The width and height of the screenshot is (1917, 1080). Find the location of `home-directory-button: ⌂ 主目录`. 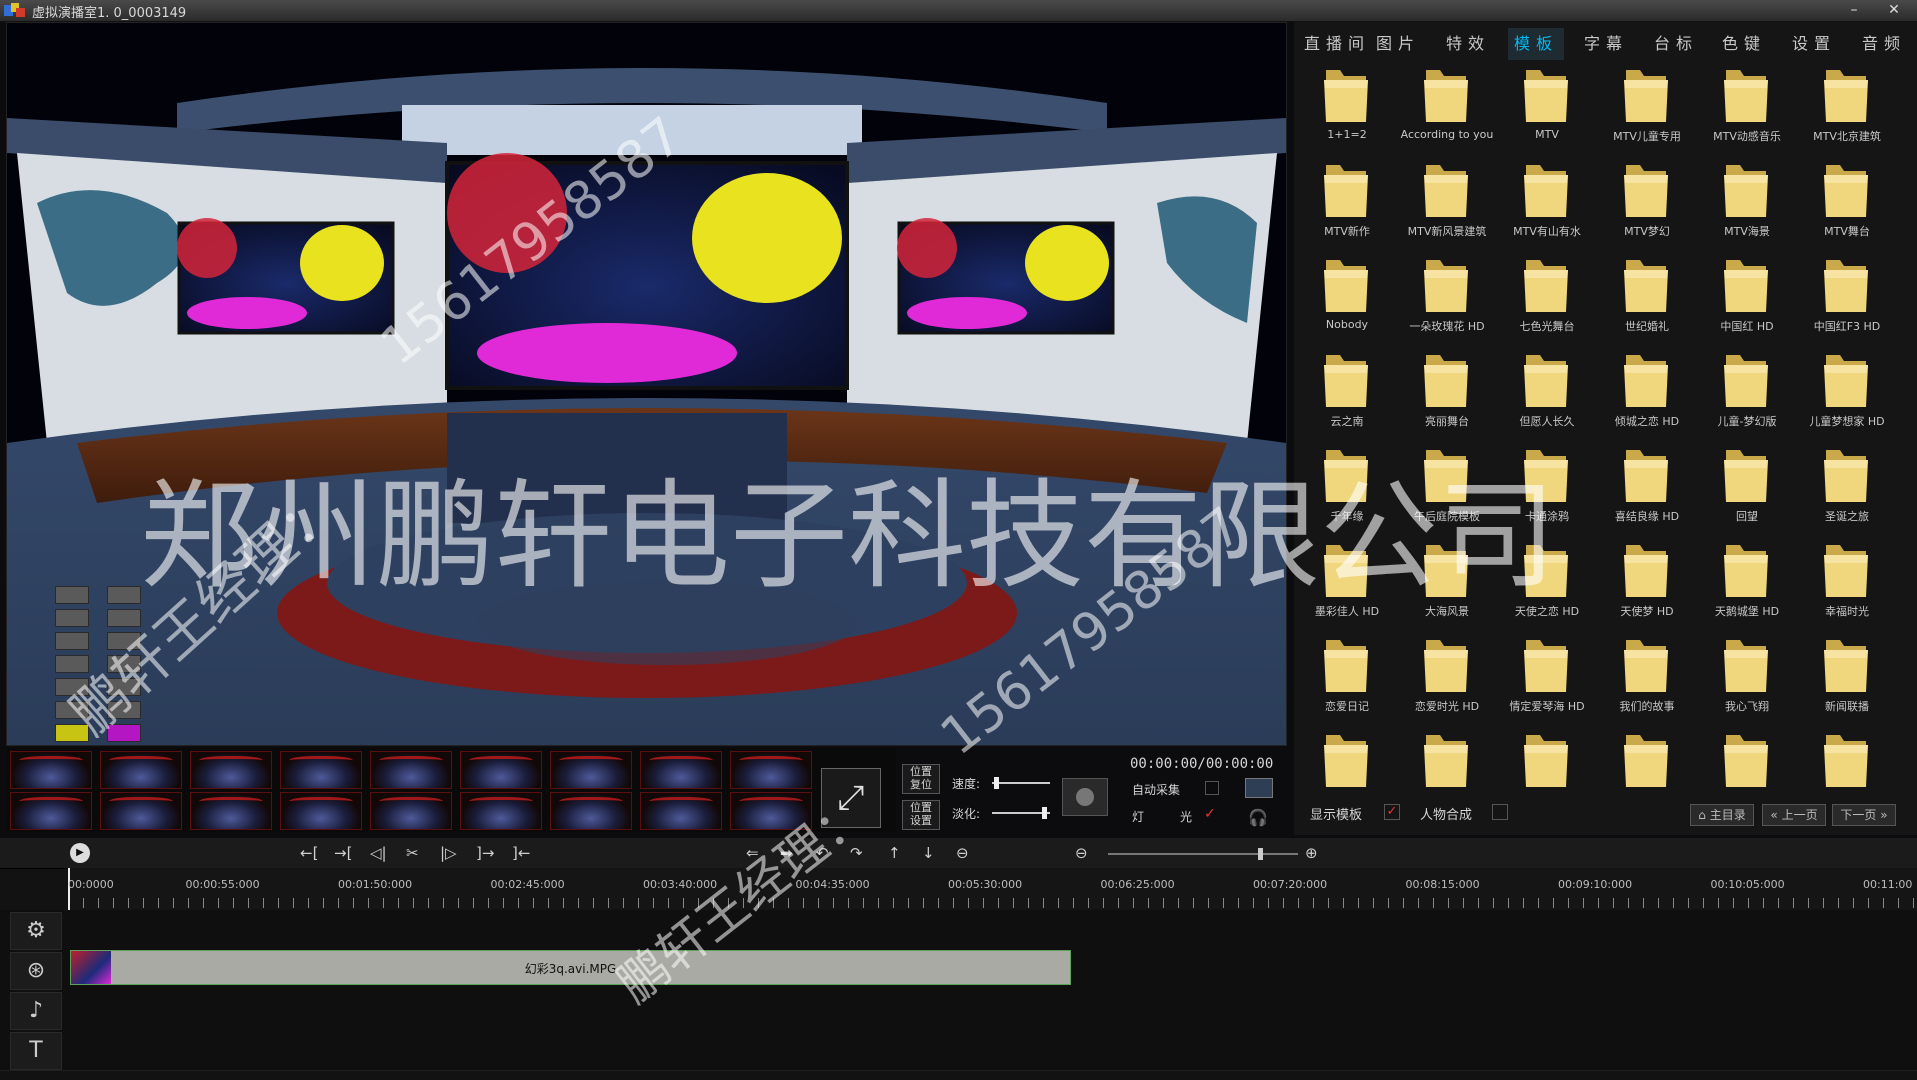

home-directory-button: ⌂ 主目录 is located at coordinates (1722, 815).